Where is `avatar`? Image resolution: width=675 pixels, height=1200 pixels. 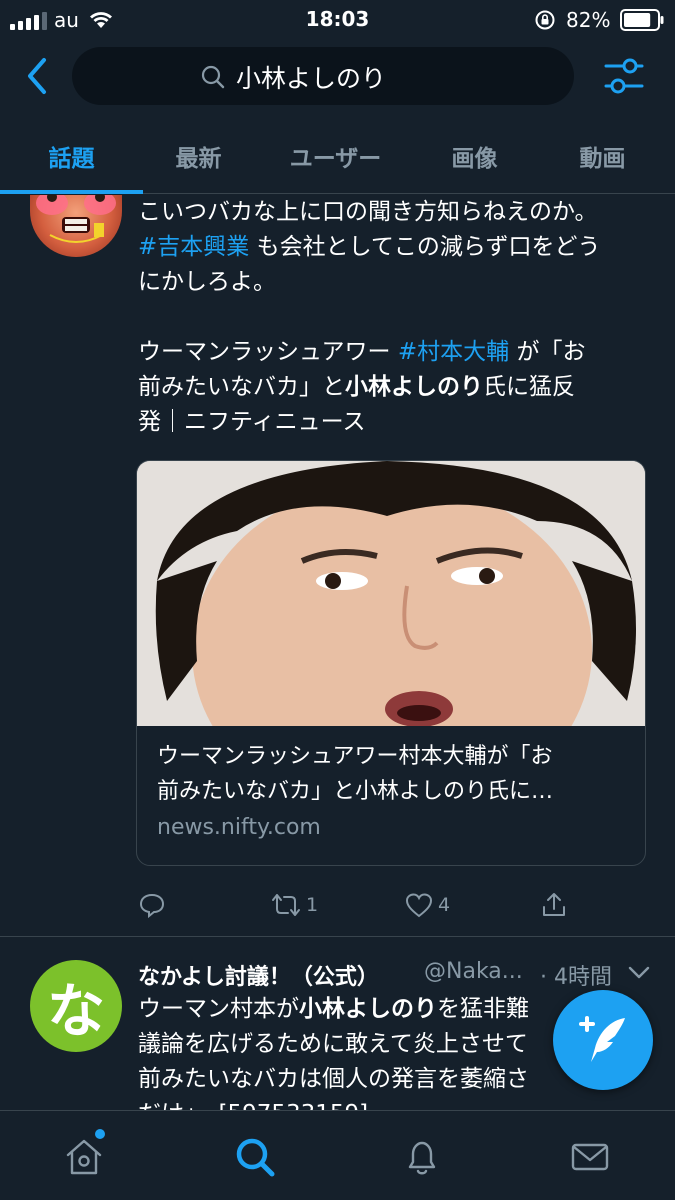
avatar is located at coordinates (76, 226).